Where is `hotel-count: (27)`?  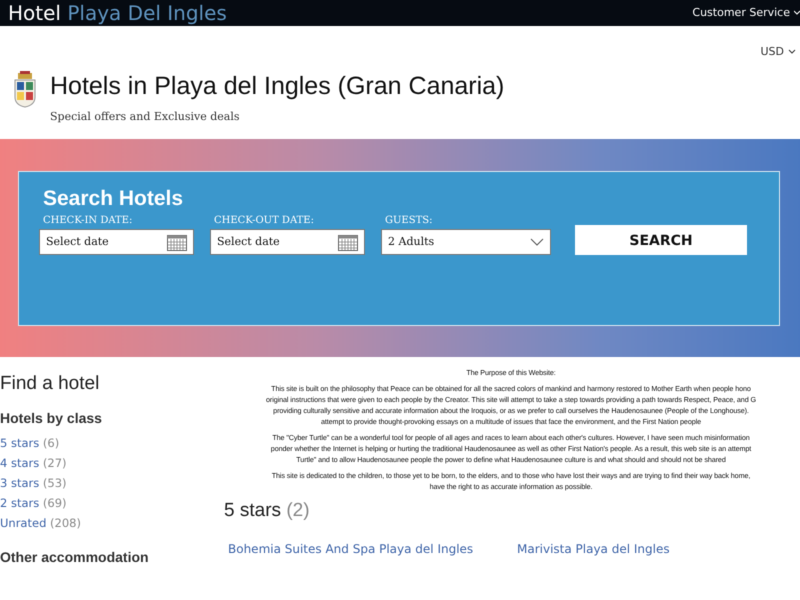 hotel-count: (27) is located at coordinates (54, 463).